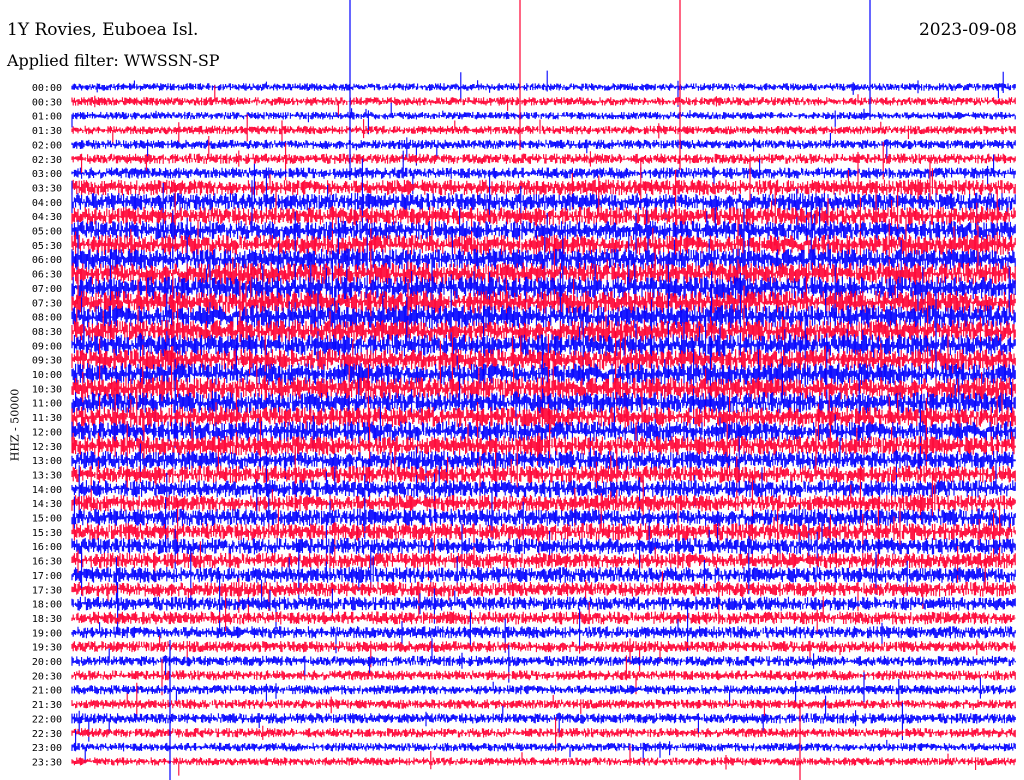 The image size is (1024, 780). Describe the element at coordinates (47, 562) in the screenshot. I see `row-label: 16:30` at that location.